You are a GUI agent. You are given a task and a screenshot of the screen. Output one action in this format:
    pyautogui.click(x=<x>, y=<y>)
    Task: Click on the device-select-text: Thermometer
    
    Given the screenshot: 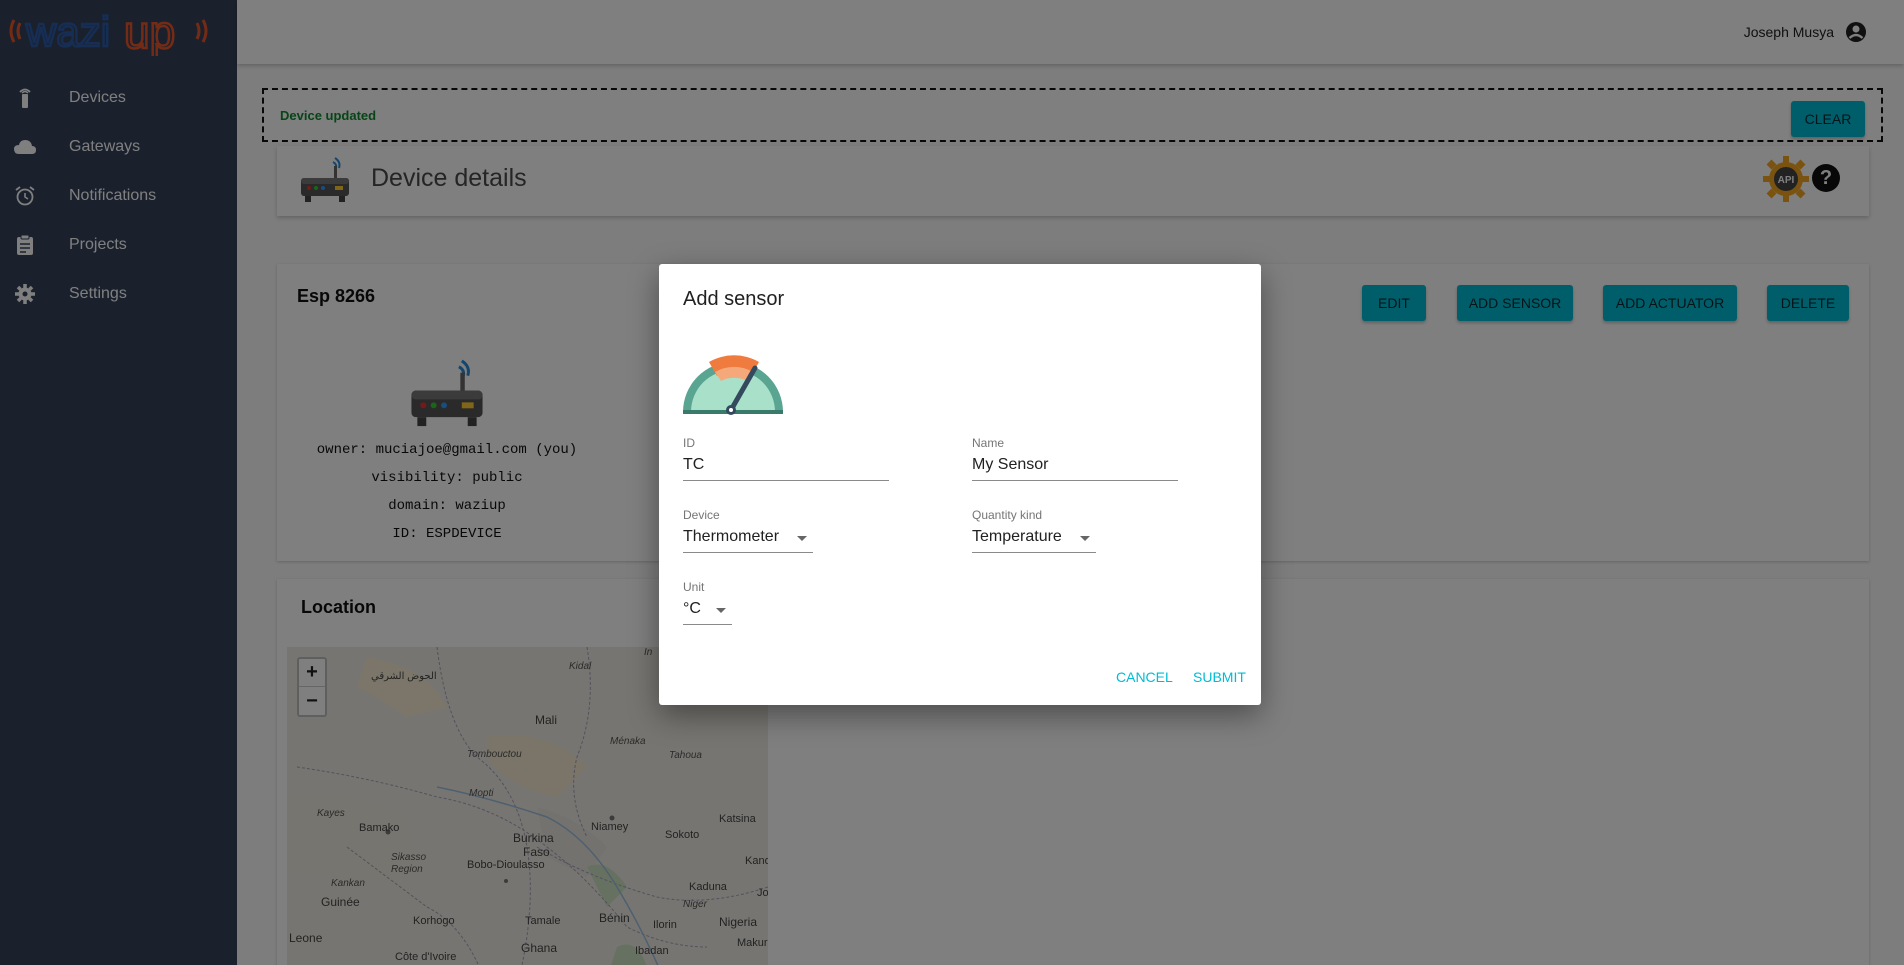 What is the action you would take?
    pyautogui.click(x=731, y=536)
    